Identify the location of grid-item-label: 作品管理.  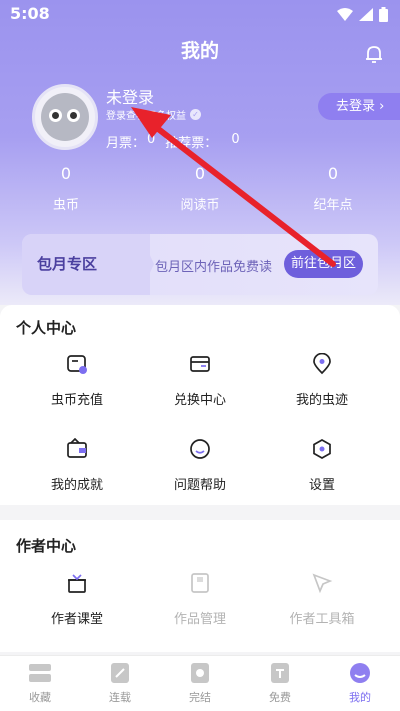
(199, 619).